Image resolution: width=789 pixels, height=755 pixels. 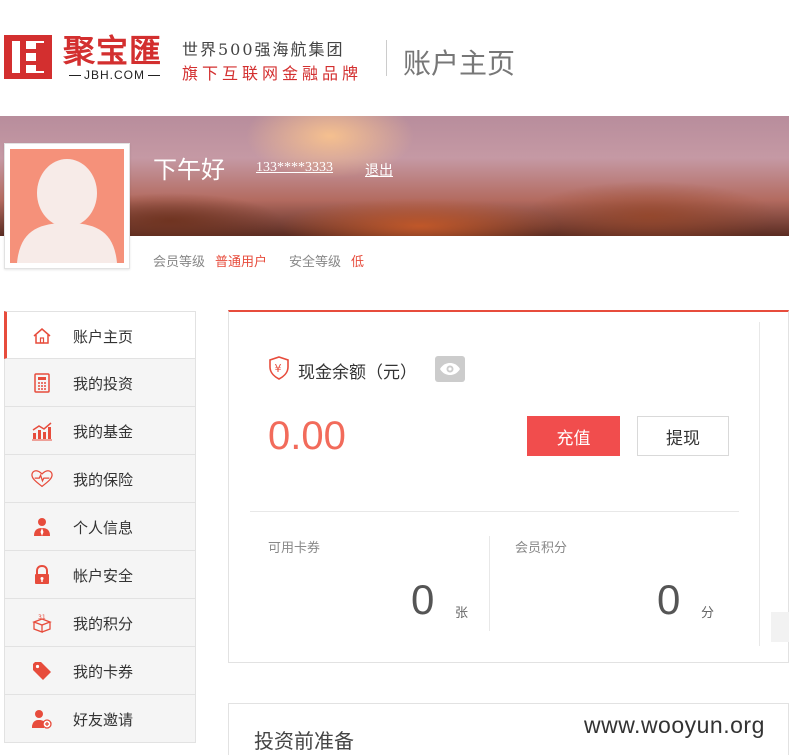 I want to click on sidebar-item-personal-info: 个人信息, so click(x=100, y=527).